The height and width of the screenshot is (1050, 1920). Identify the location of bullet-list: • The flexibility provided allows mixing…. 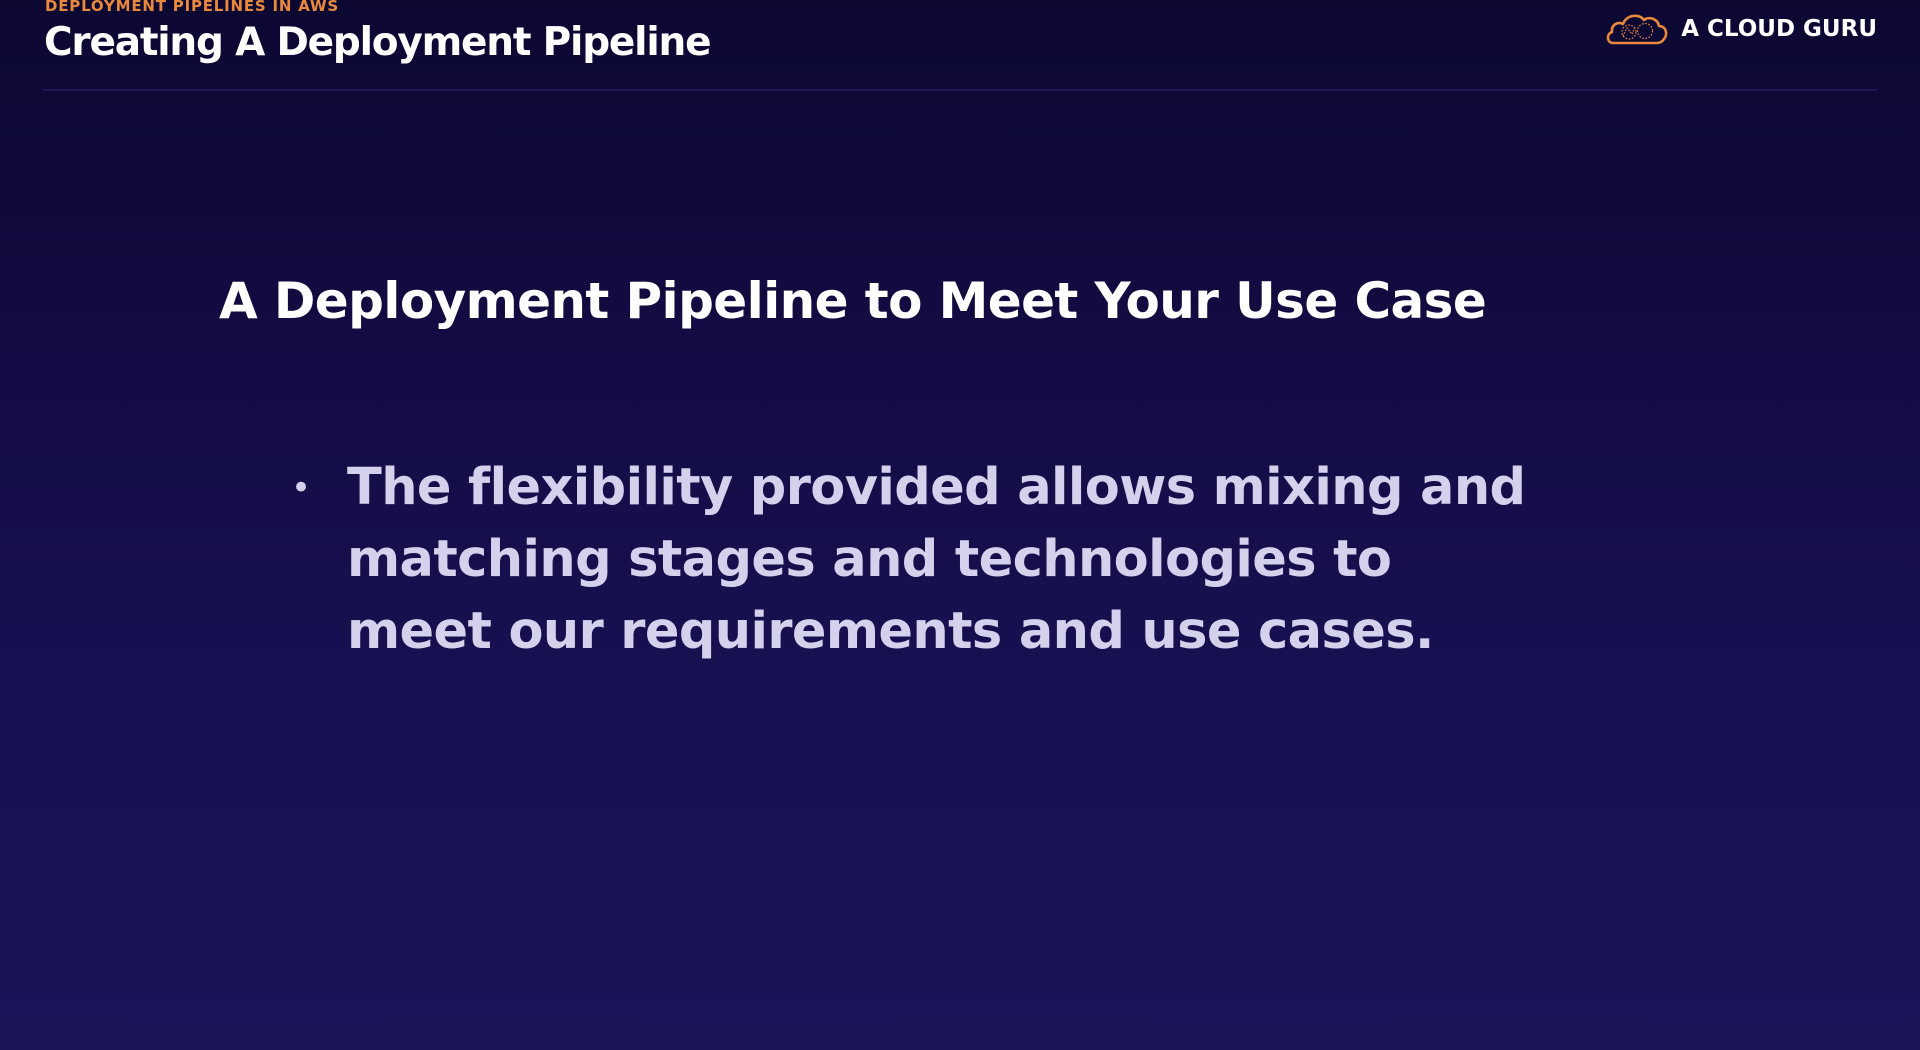
(913, 560).